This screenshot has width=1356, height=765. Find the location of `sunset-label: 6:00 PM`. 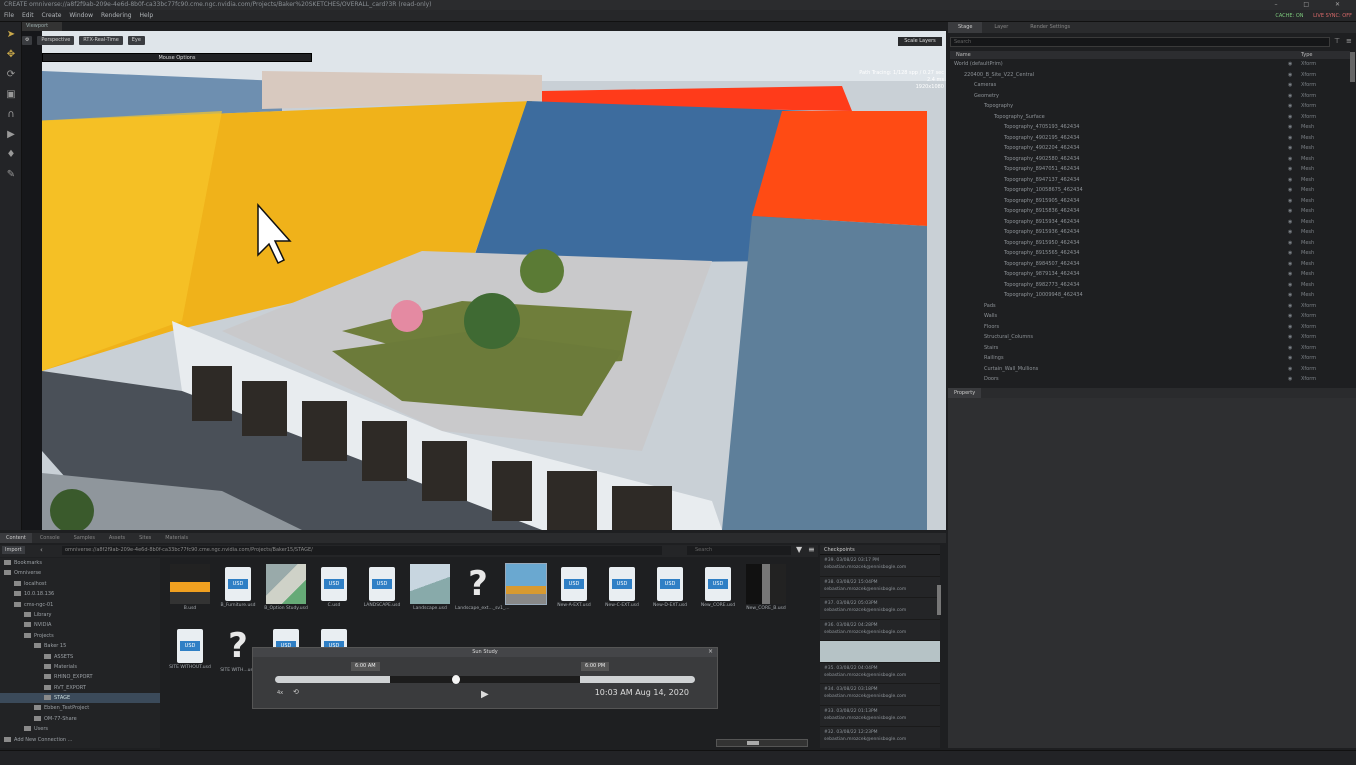

sunset-label: 6:00 PM is located at coordinates (595, 666).